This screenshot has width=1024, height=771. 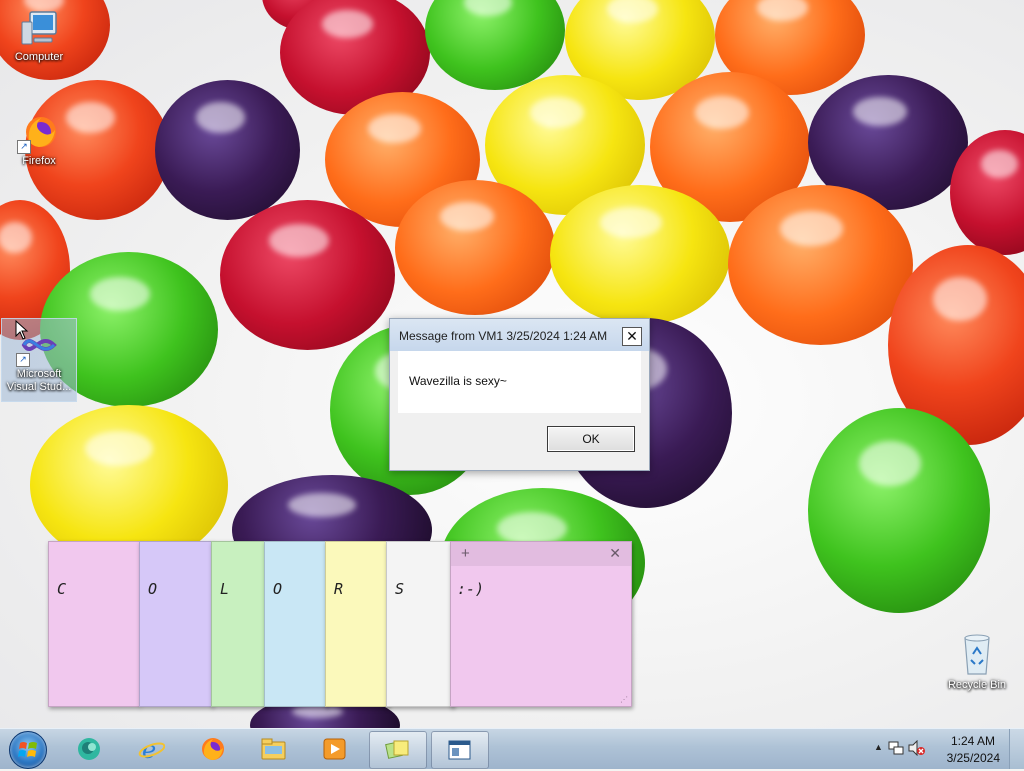 What do you see at coordinates (357, 624) in the screenshot?
I see `sticky-note: R` at bounding box center [357, 624].